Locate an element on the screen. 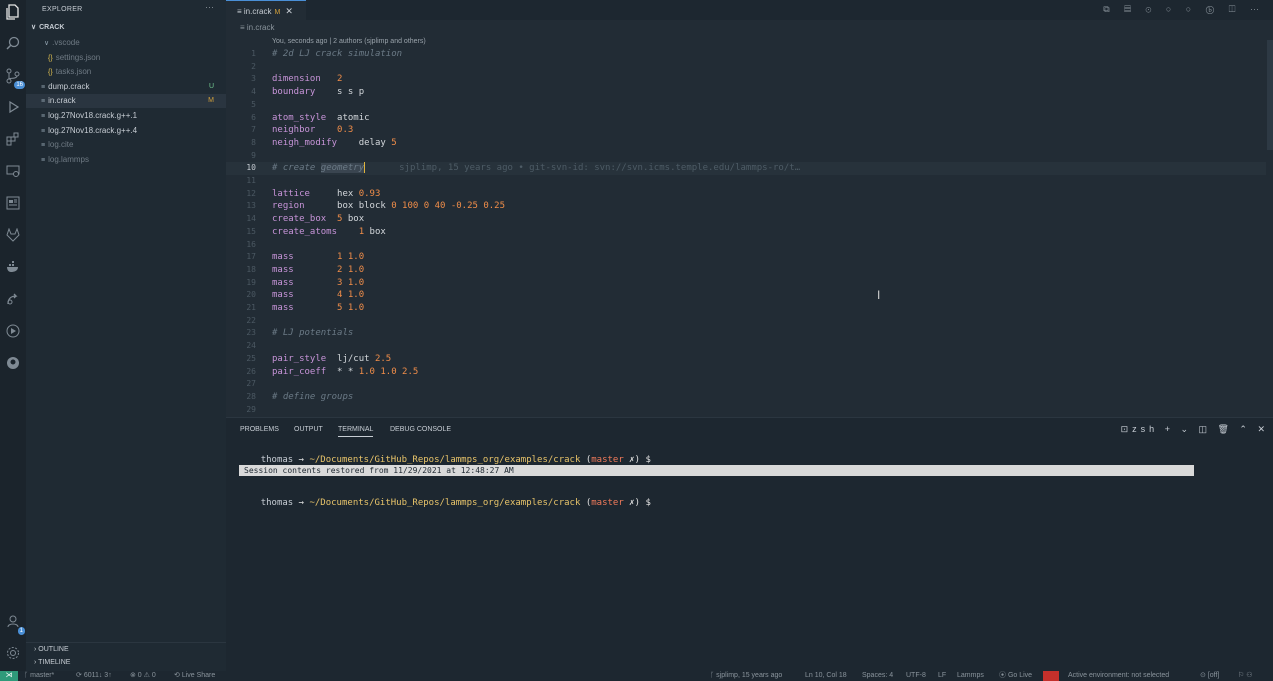 This screenshot has height=681, width=1273. json-icon: {} is located at coordinates (50, 58).